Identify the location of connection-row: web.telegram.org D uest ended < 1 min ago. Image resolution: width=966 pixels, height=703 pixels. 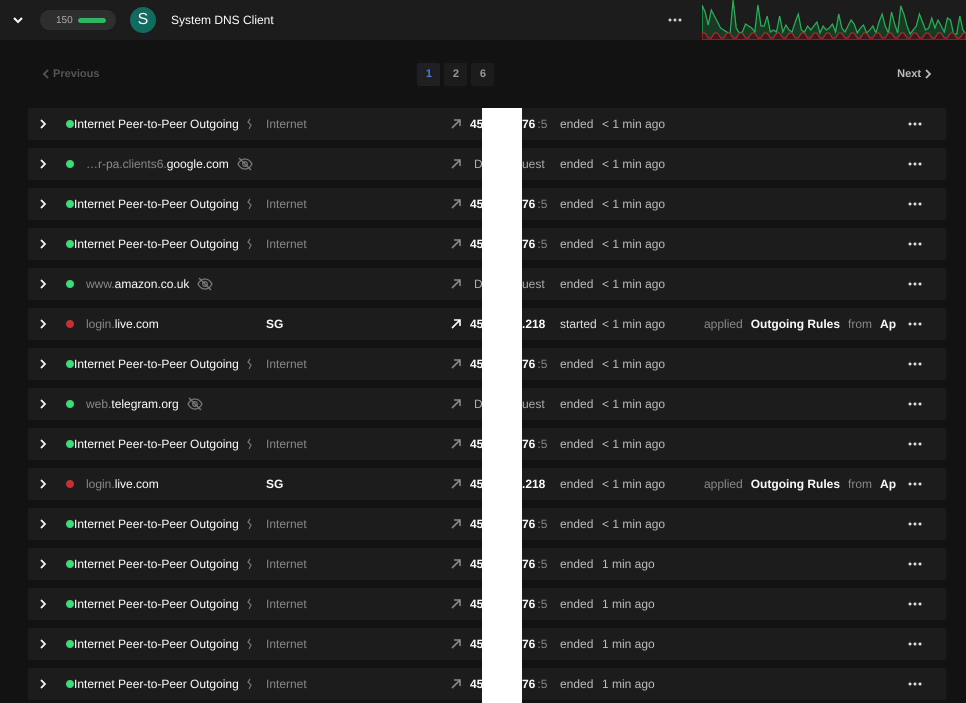
(487, 404).